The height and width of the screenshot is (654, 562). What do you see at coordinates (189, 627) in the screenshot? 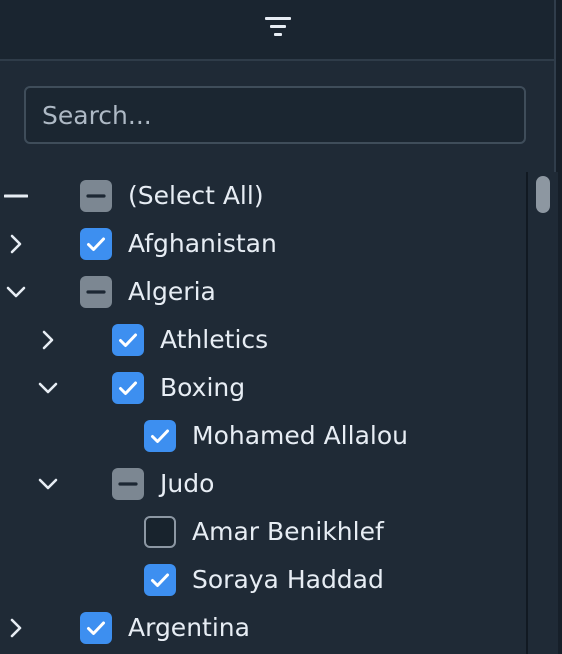
I see `tree-row-label: Argentina` at bounding box center [189, 627].